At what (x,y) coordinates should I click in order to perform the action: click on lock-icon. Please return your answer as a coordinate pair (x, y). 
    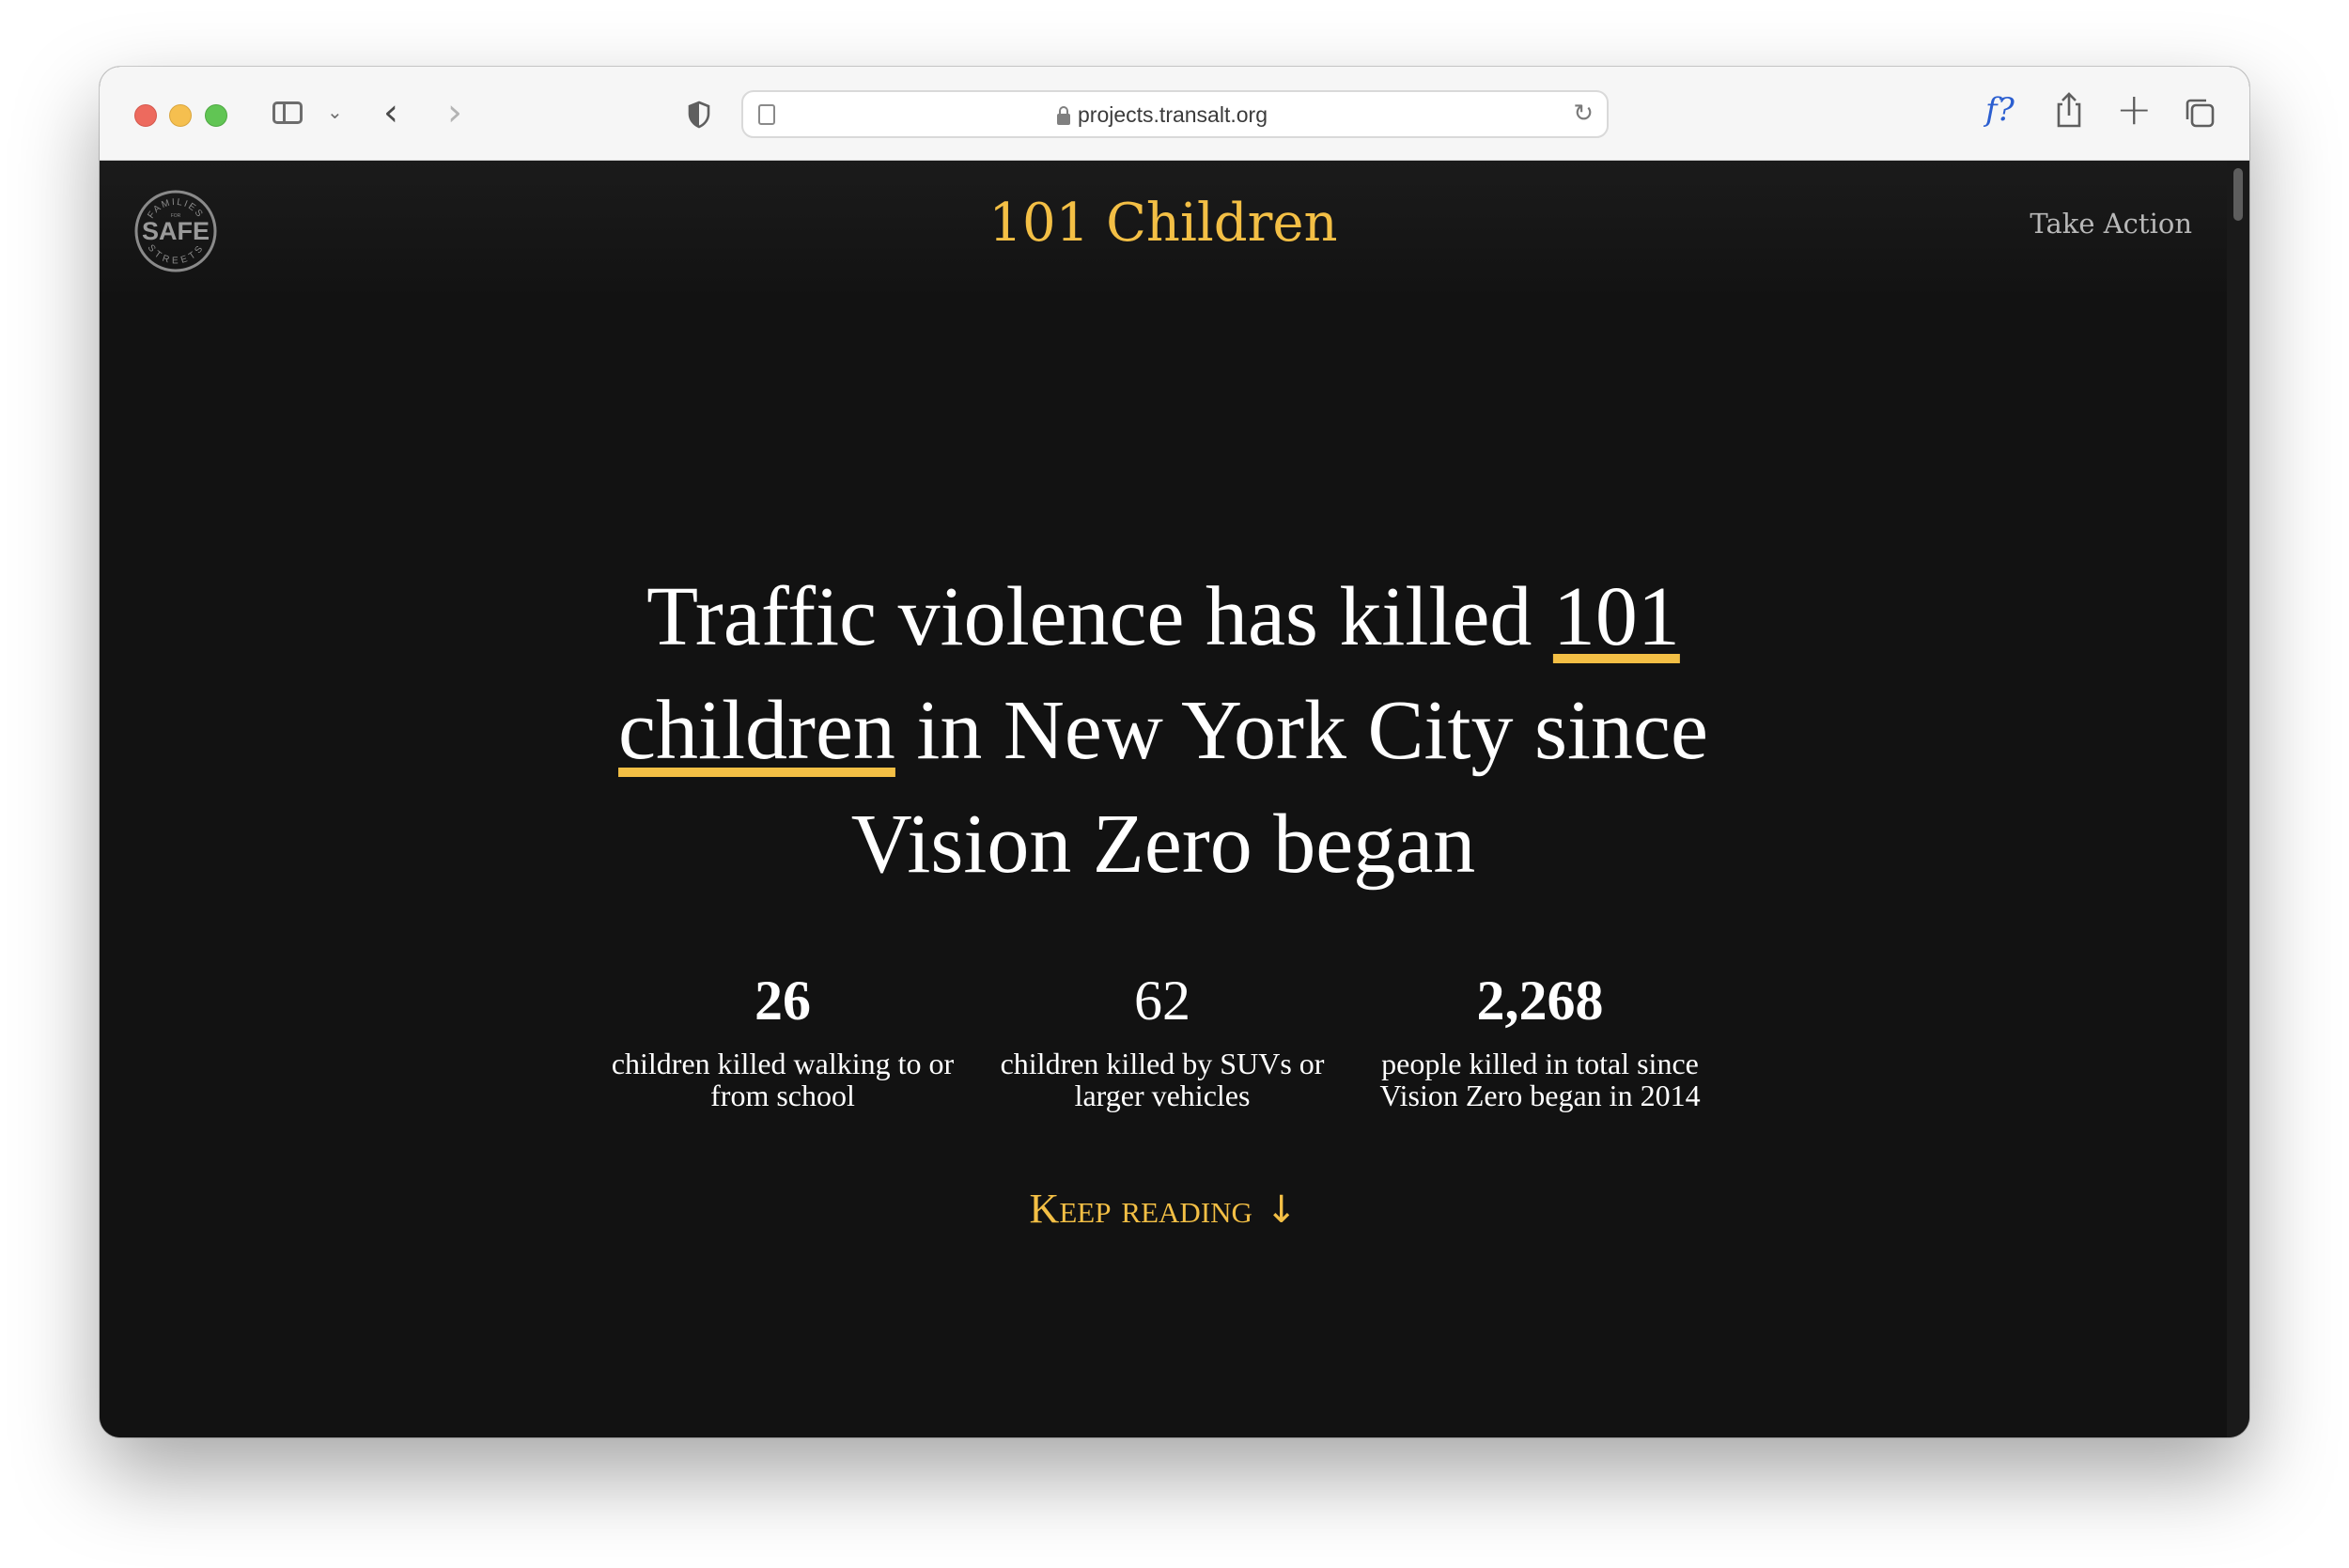
    Looking at the image, I should click on (1063, 115).